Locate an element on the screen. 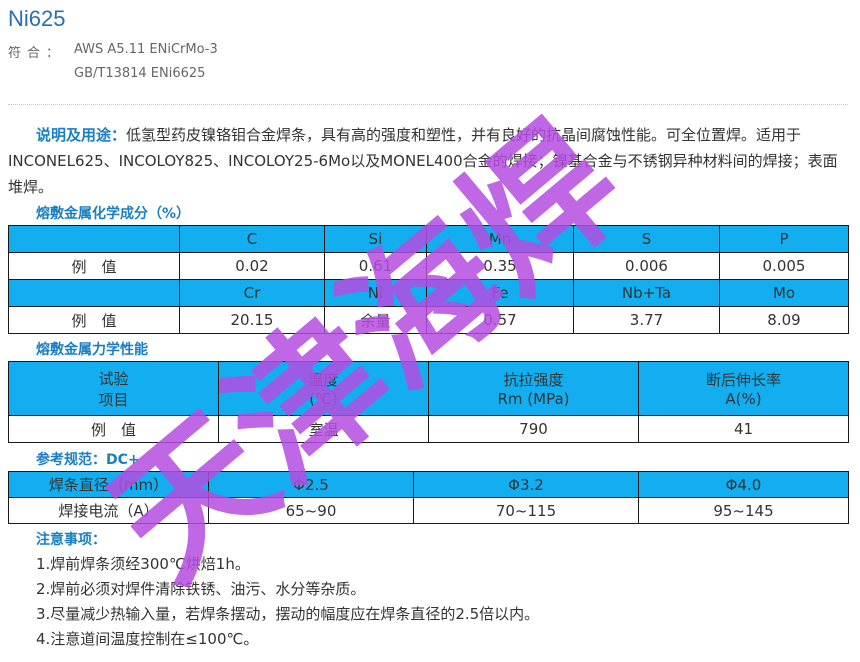  current-row: 焊条直径（mm） Φ2.5 Φ3.2 Φ4.0 is located at coordinates (428, 484).